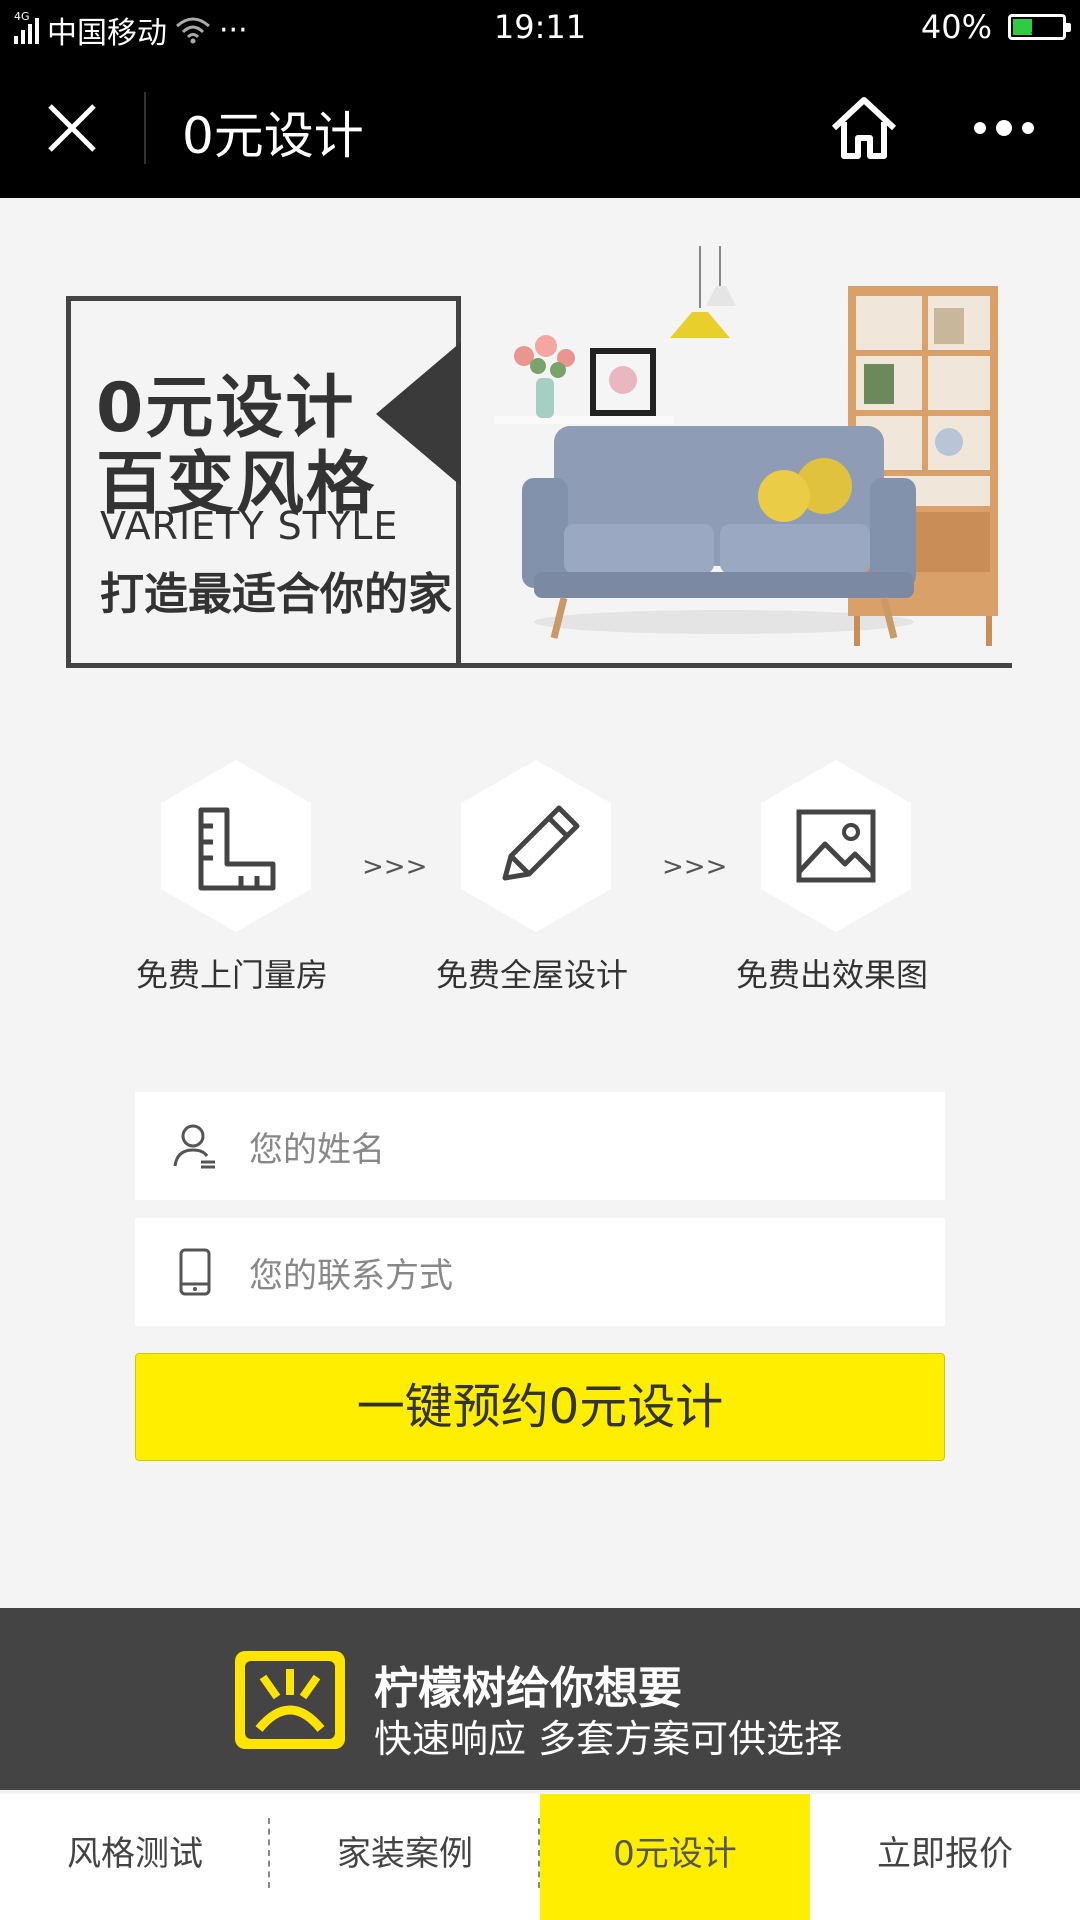 This screenshot has width=1080, height=1920. What do you see at coordinates (836, 846) in the screenshot?
I see `image-icon` at bounding box center [836, 846].